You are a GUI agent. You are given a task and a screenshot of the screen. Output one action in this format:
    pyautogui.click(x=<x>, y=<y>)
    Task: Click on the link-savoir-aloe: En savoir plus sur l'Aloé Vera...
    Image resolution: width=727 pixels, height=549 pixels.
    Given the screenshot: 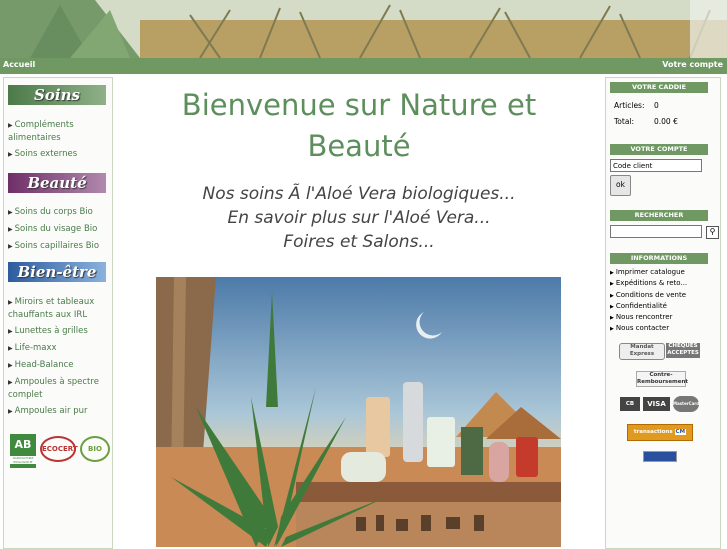 What is the action you would take?
    pyautogui.click(x=359, y=218)
    